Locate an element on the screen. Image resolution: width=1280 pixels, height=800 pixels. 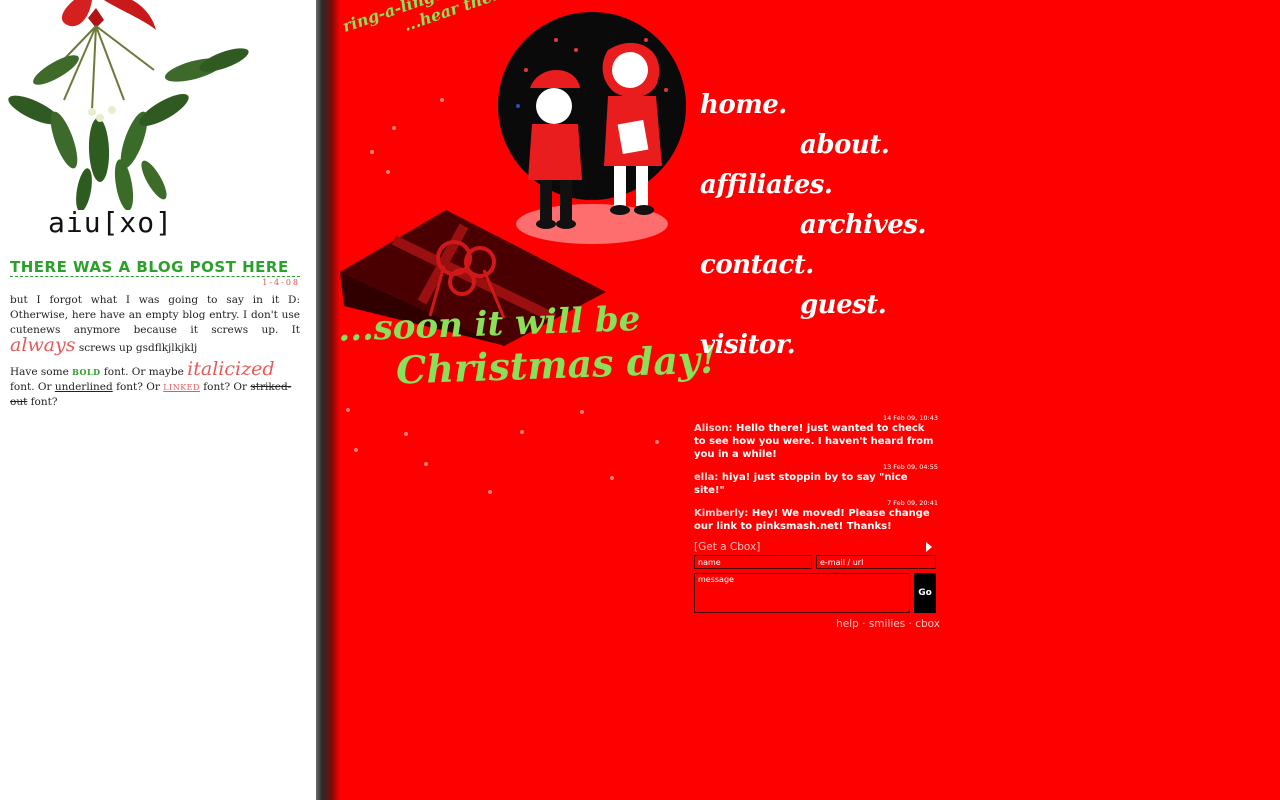
cbox-link: cbox is located at coordinates (927, 624).